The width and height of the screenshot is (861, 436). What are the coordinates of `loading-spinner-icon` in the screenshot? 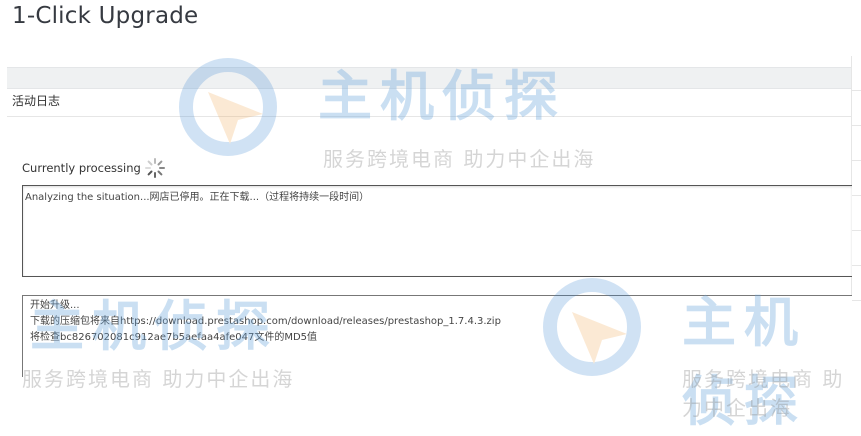 It's located at (154, 168).